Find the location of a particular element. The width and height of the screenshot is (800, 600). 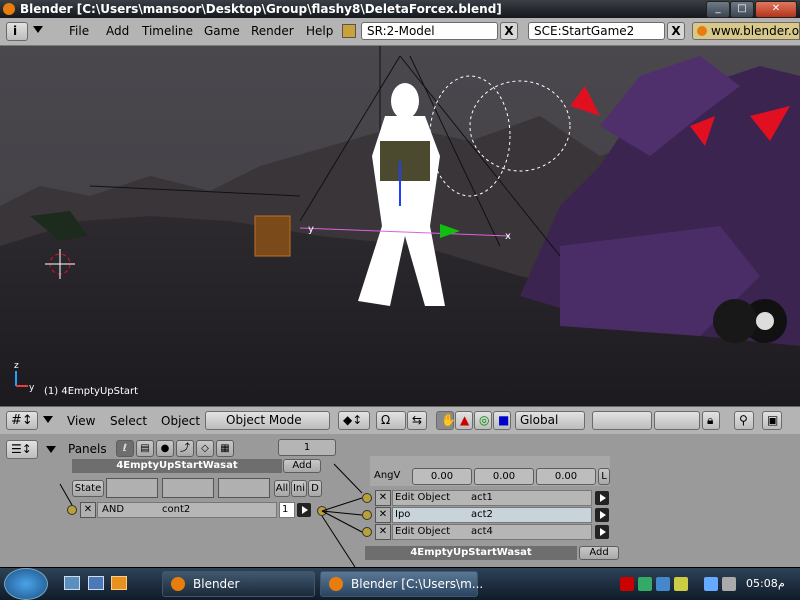

network-tray-icon is located at coordinates (645, 584).